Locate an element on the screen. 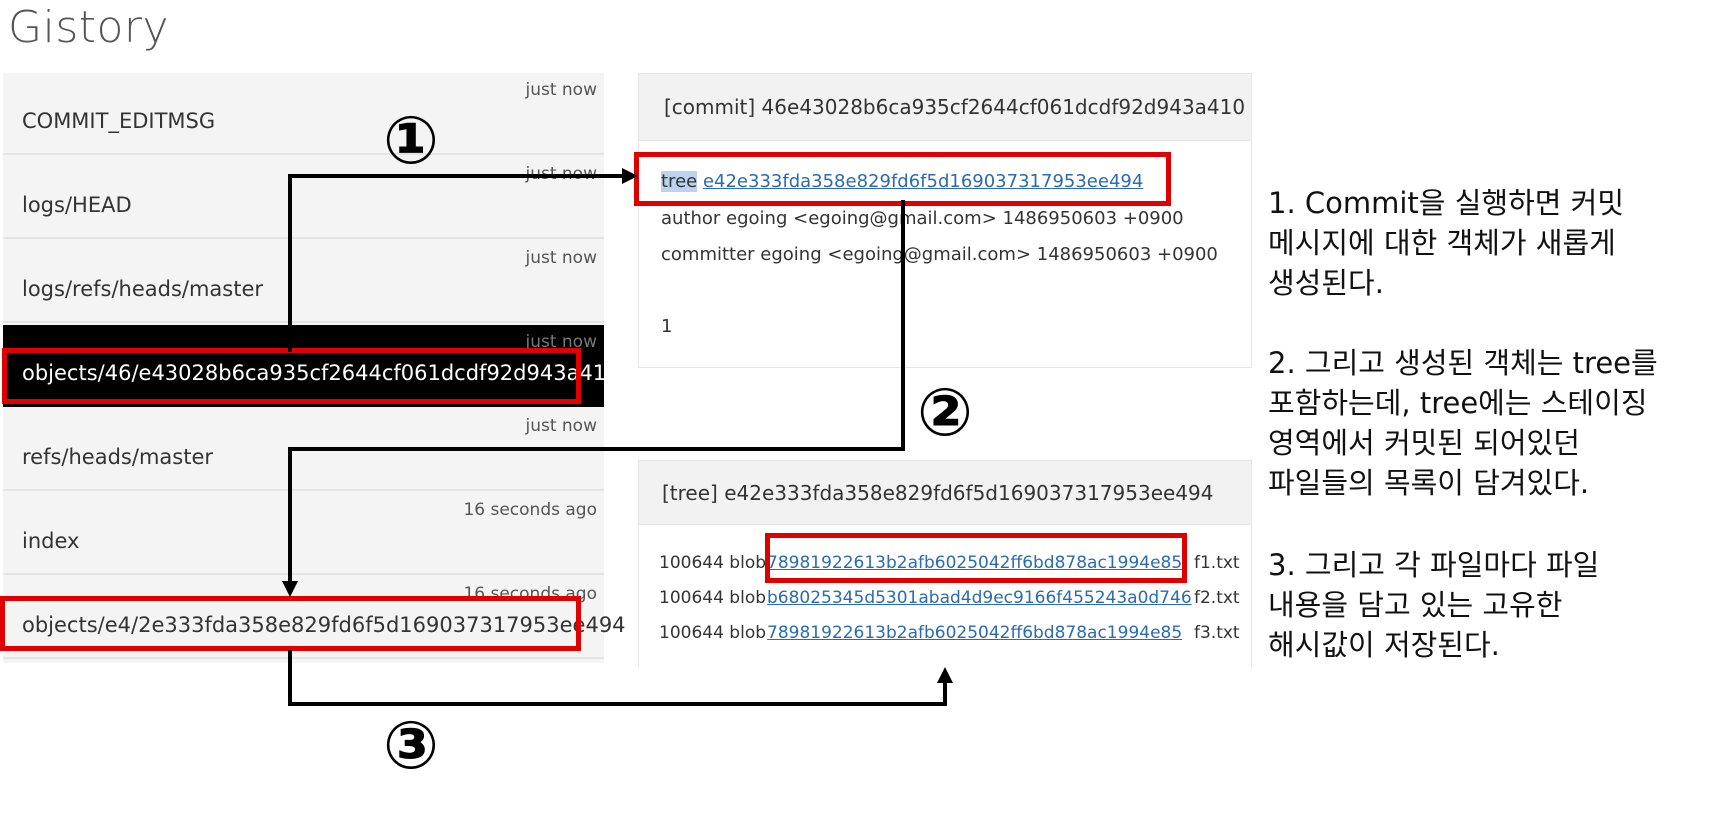  file-item-refs-heads-master: just now refs/heads/master is located at coordinates (303, 450).